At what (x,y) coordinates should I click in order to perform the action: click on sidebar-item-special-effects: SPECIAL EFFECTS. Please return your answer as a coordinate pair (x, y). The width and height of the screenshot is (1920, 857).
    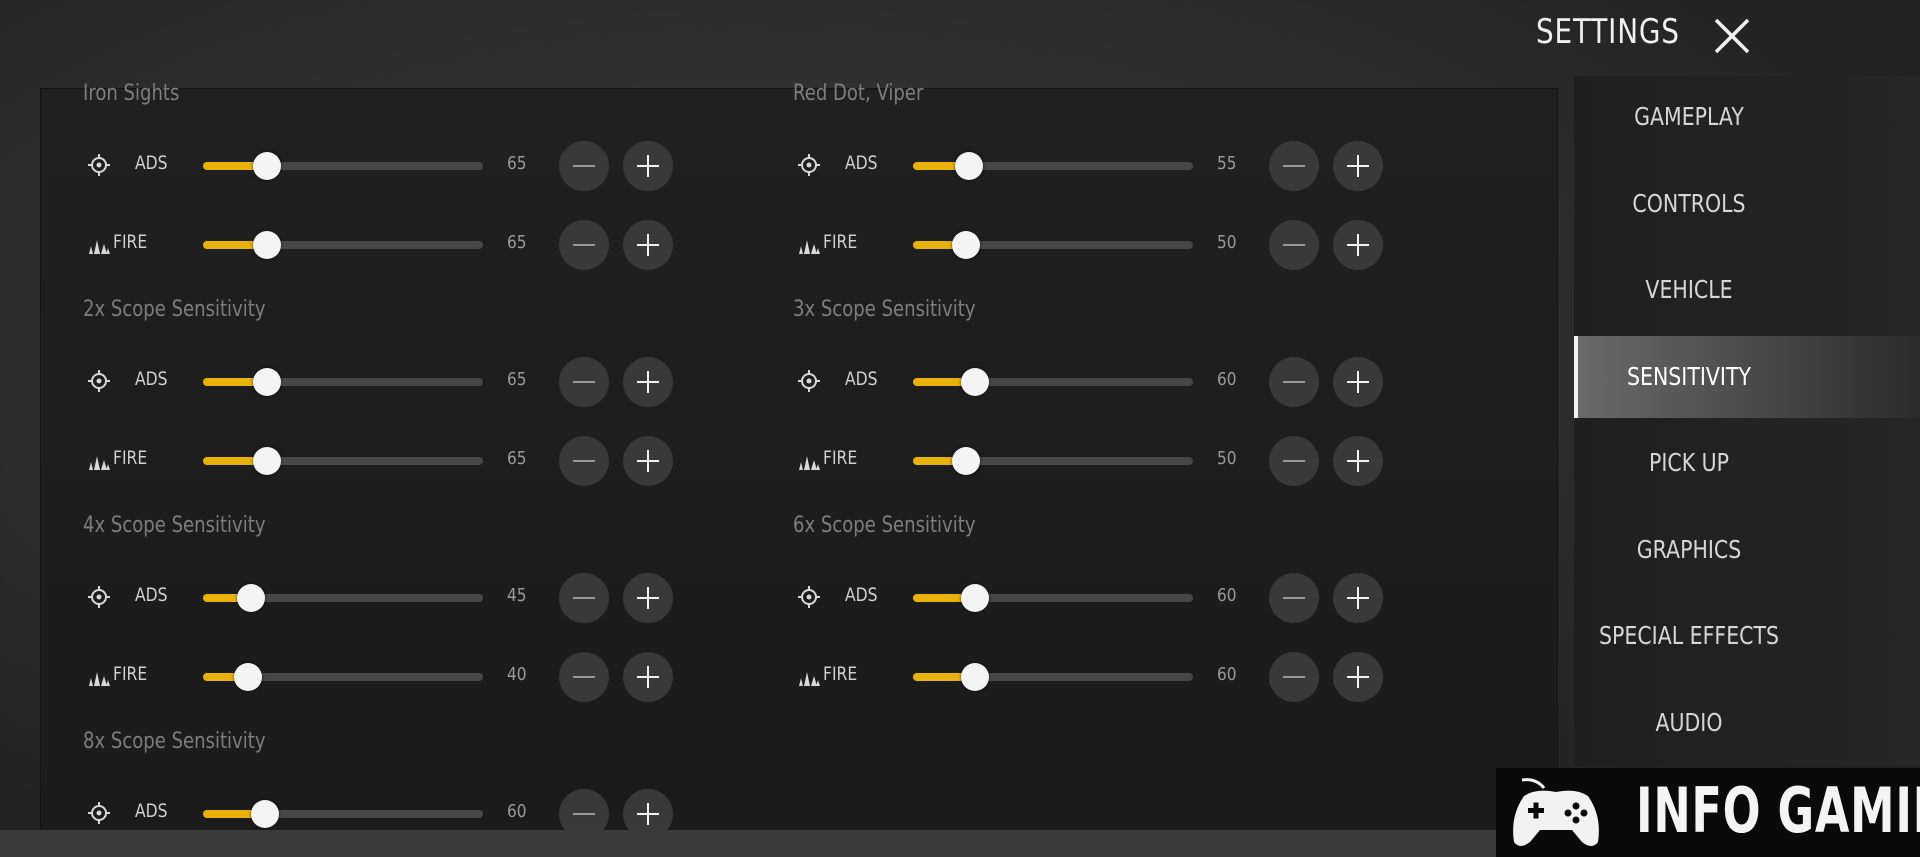
    Looking at the image, I should click on (1747, 636).